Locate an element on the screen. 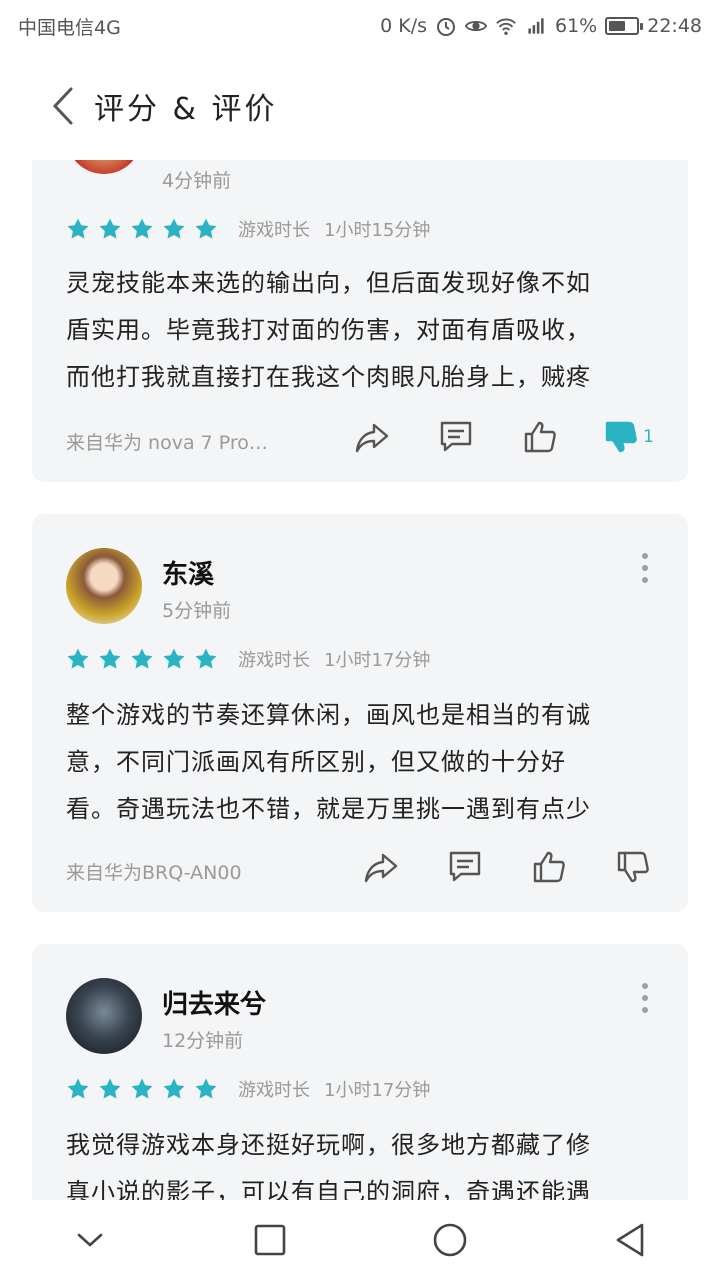 The width and height of the screenshot is (720, 1280). review-actions: 1 is located at coordinates (502, 437).